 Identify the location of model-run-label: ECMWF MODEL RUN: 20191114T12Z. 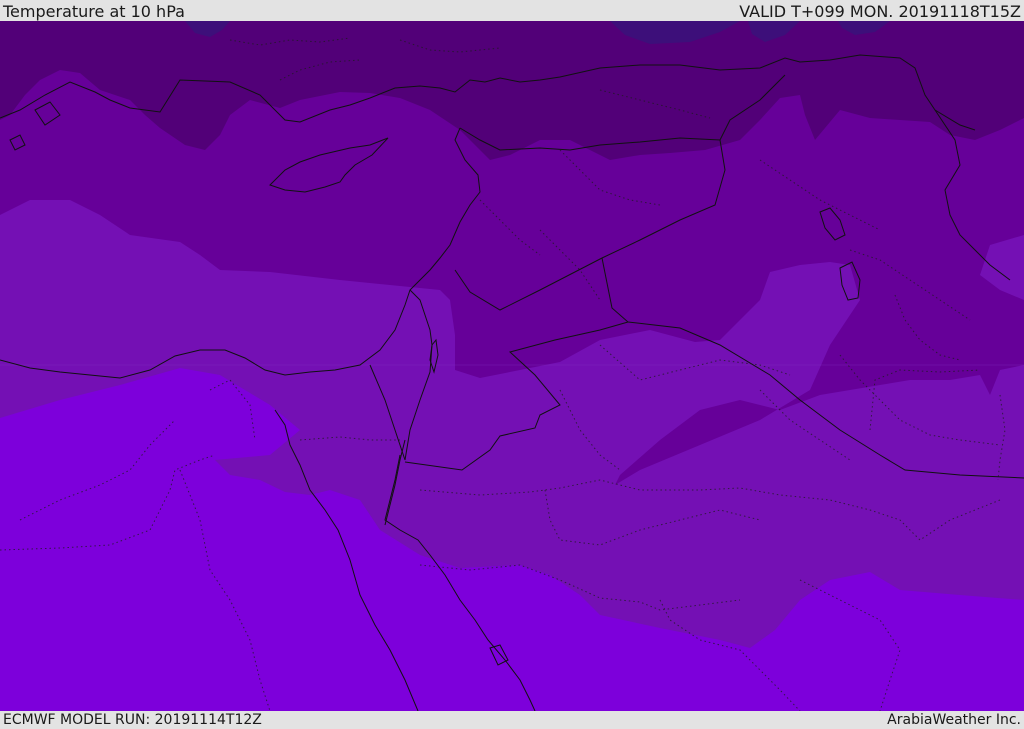
(132, 720).